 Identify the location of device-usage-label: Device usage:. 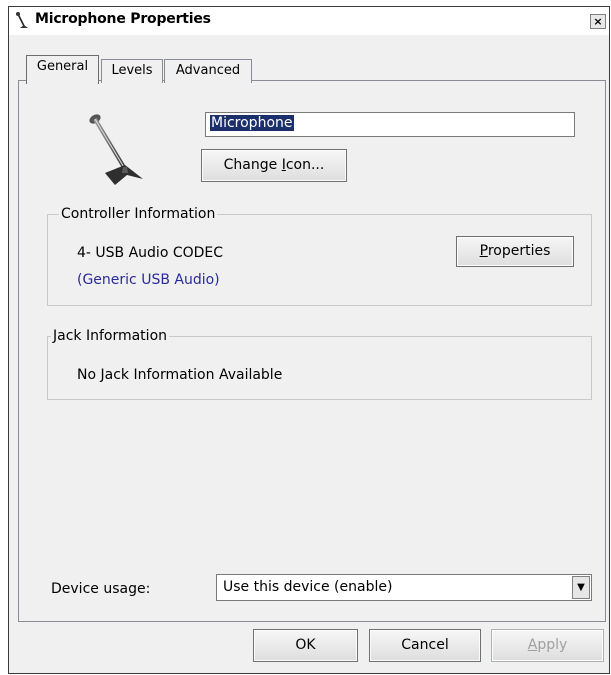
(101, 589).